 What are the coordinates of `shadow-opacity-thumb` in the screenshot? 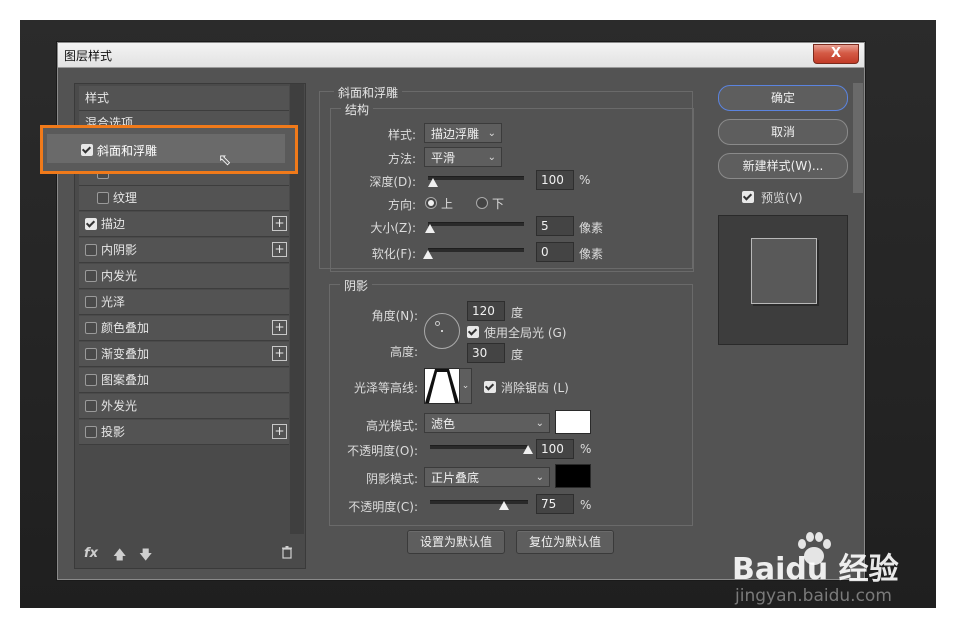 It's located at (503, 505).